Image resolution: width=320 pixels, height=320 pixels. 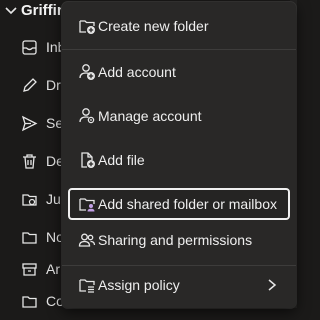 What do you see at coordinates (29, 269) in the screenshot?
I see `archive-icon` at bounding box center [29, 269].